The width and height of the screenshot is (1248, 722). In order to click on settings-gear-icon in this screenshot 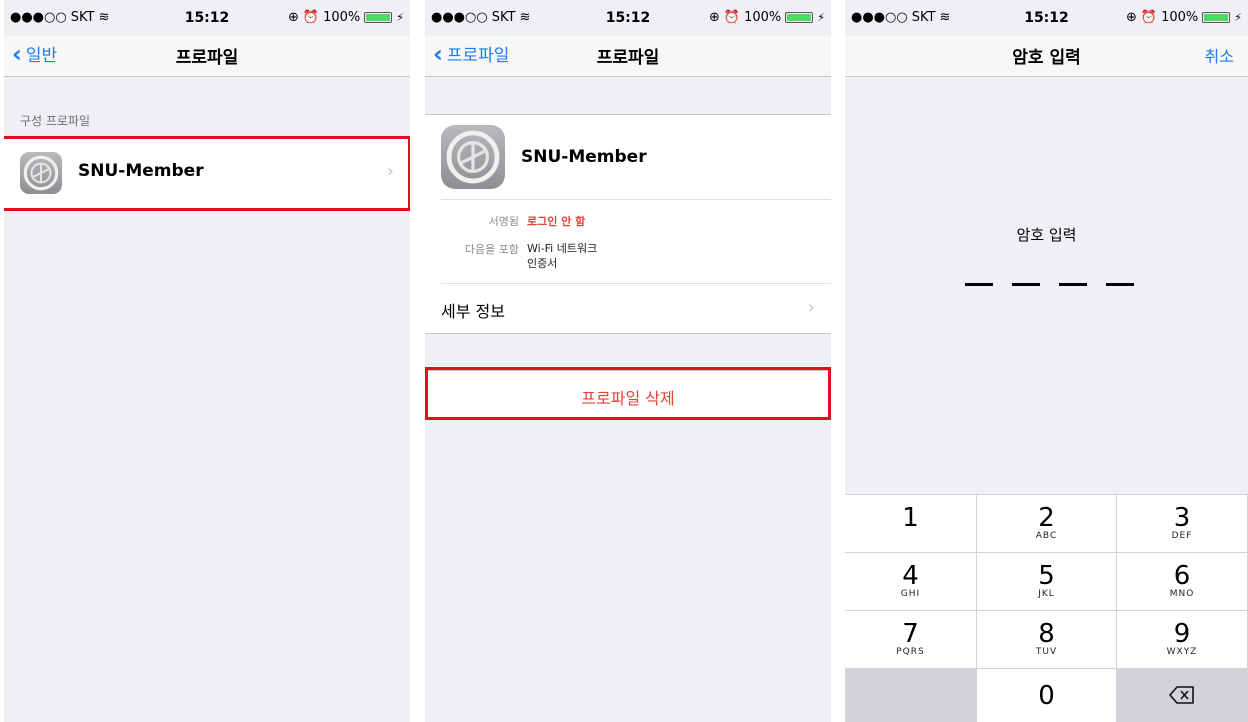, I will do `click(473, 157)`.